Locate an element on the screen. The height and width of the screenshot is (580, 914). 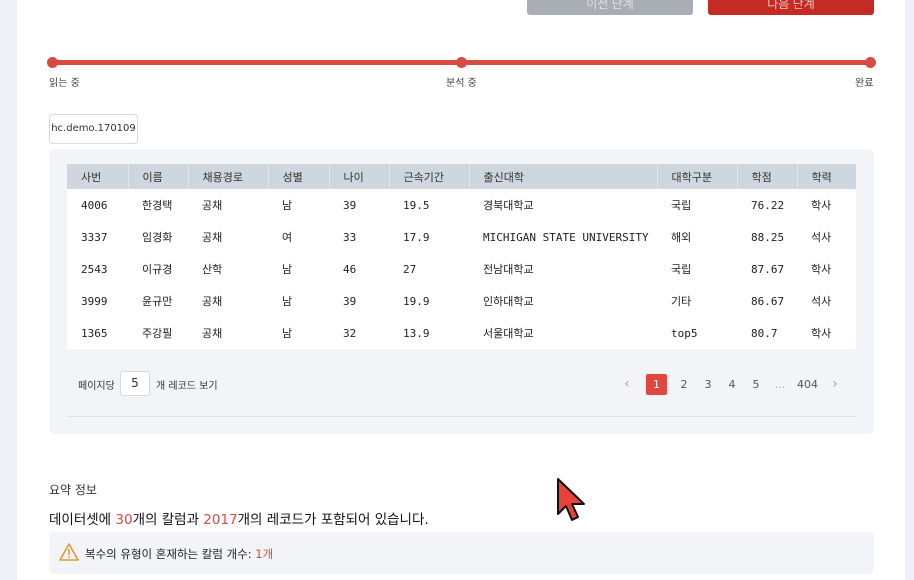
pagination-bar: 페이지당 5 개 레코드 보기 ‹ 1 2 3 4 5 ... 404 › is located at coordinates (461, 383).